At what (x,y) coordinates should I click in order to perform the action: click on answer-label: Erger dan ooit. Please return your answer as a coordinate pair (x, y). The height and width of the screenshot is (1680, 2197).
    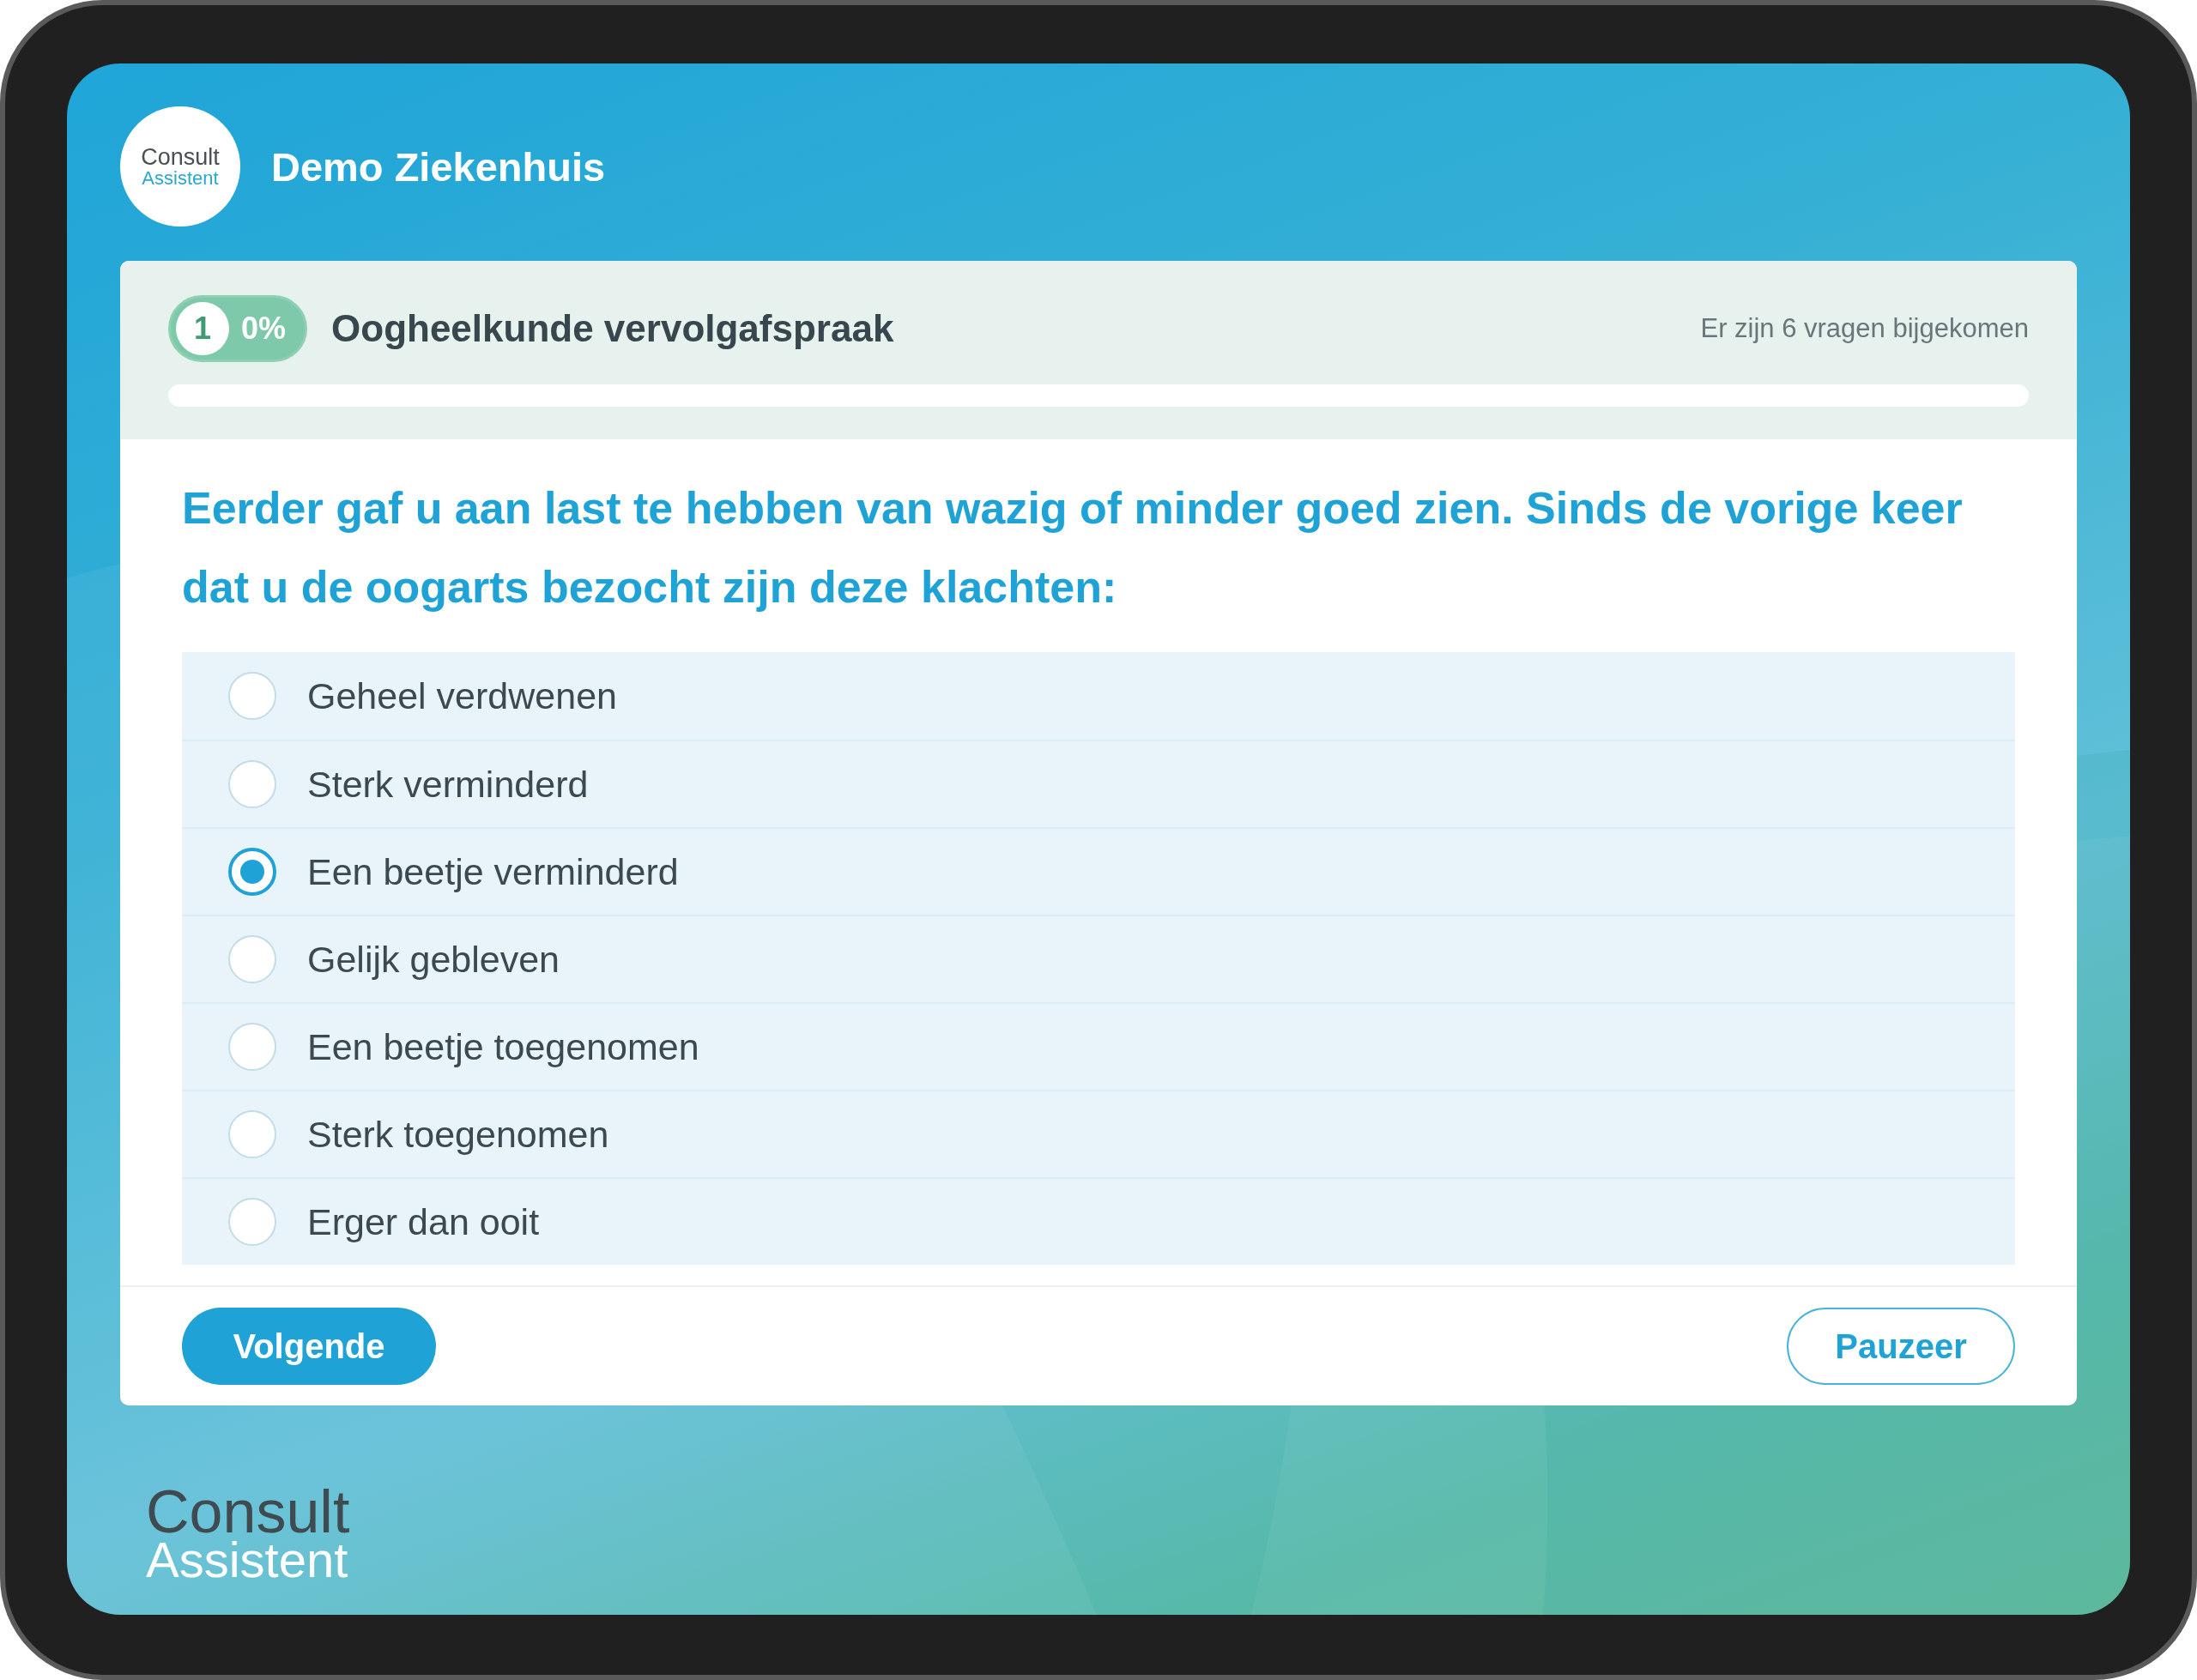
    Looking at the image, I should click on (423, 1222).